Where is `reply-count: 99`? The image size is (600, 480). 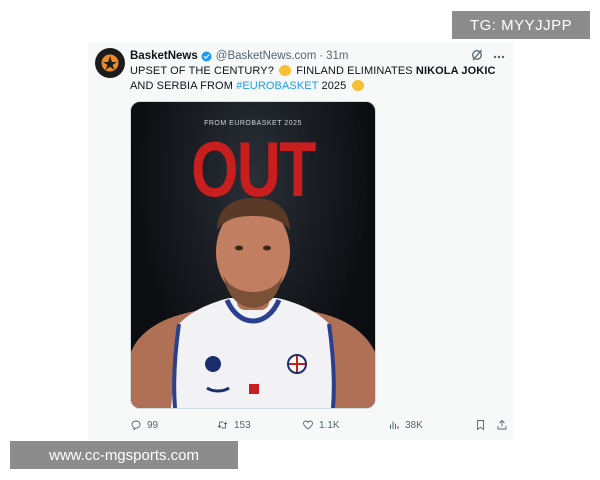 reply-count: 99 is located at coordinates (153, 425).